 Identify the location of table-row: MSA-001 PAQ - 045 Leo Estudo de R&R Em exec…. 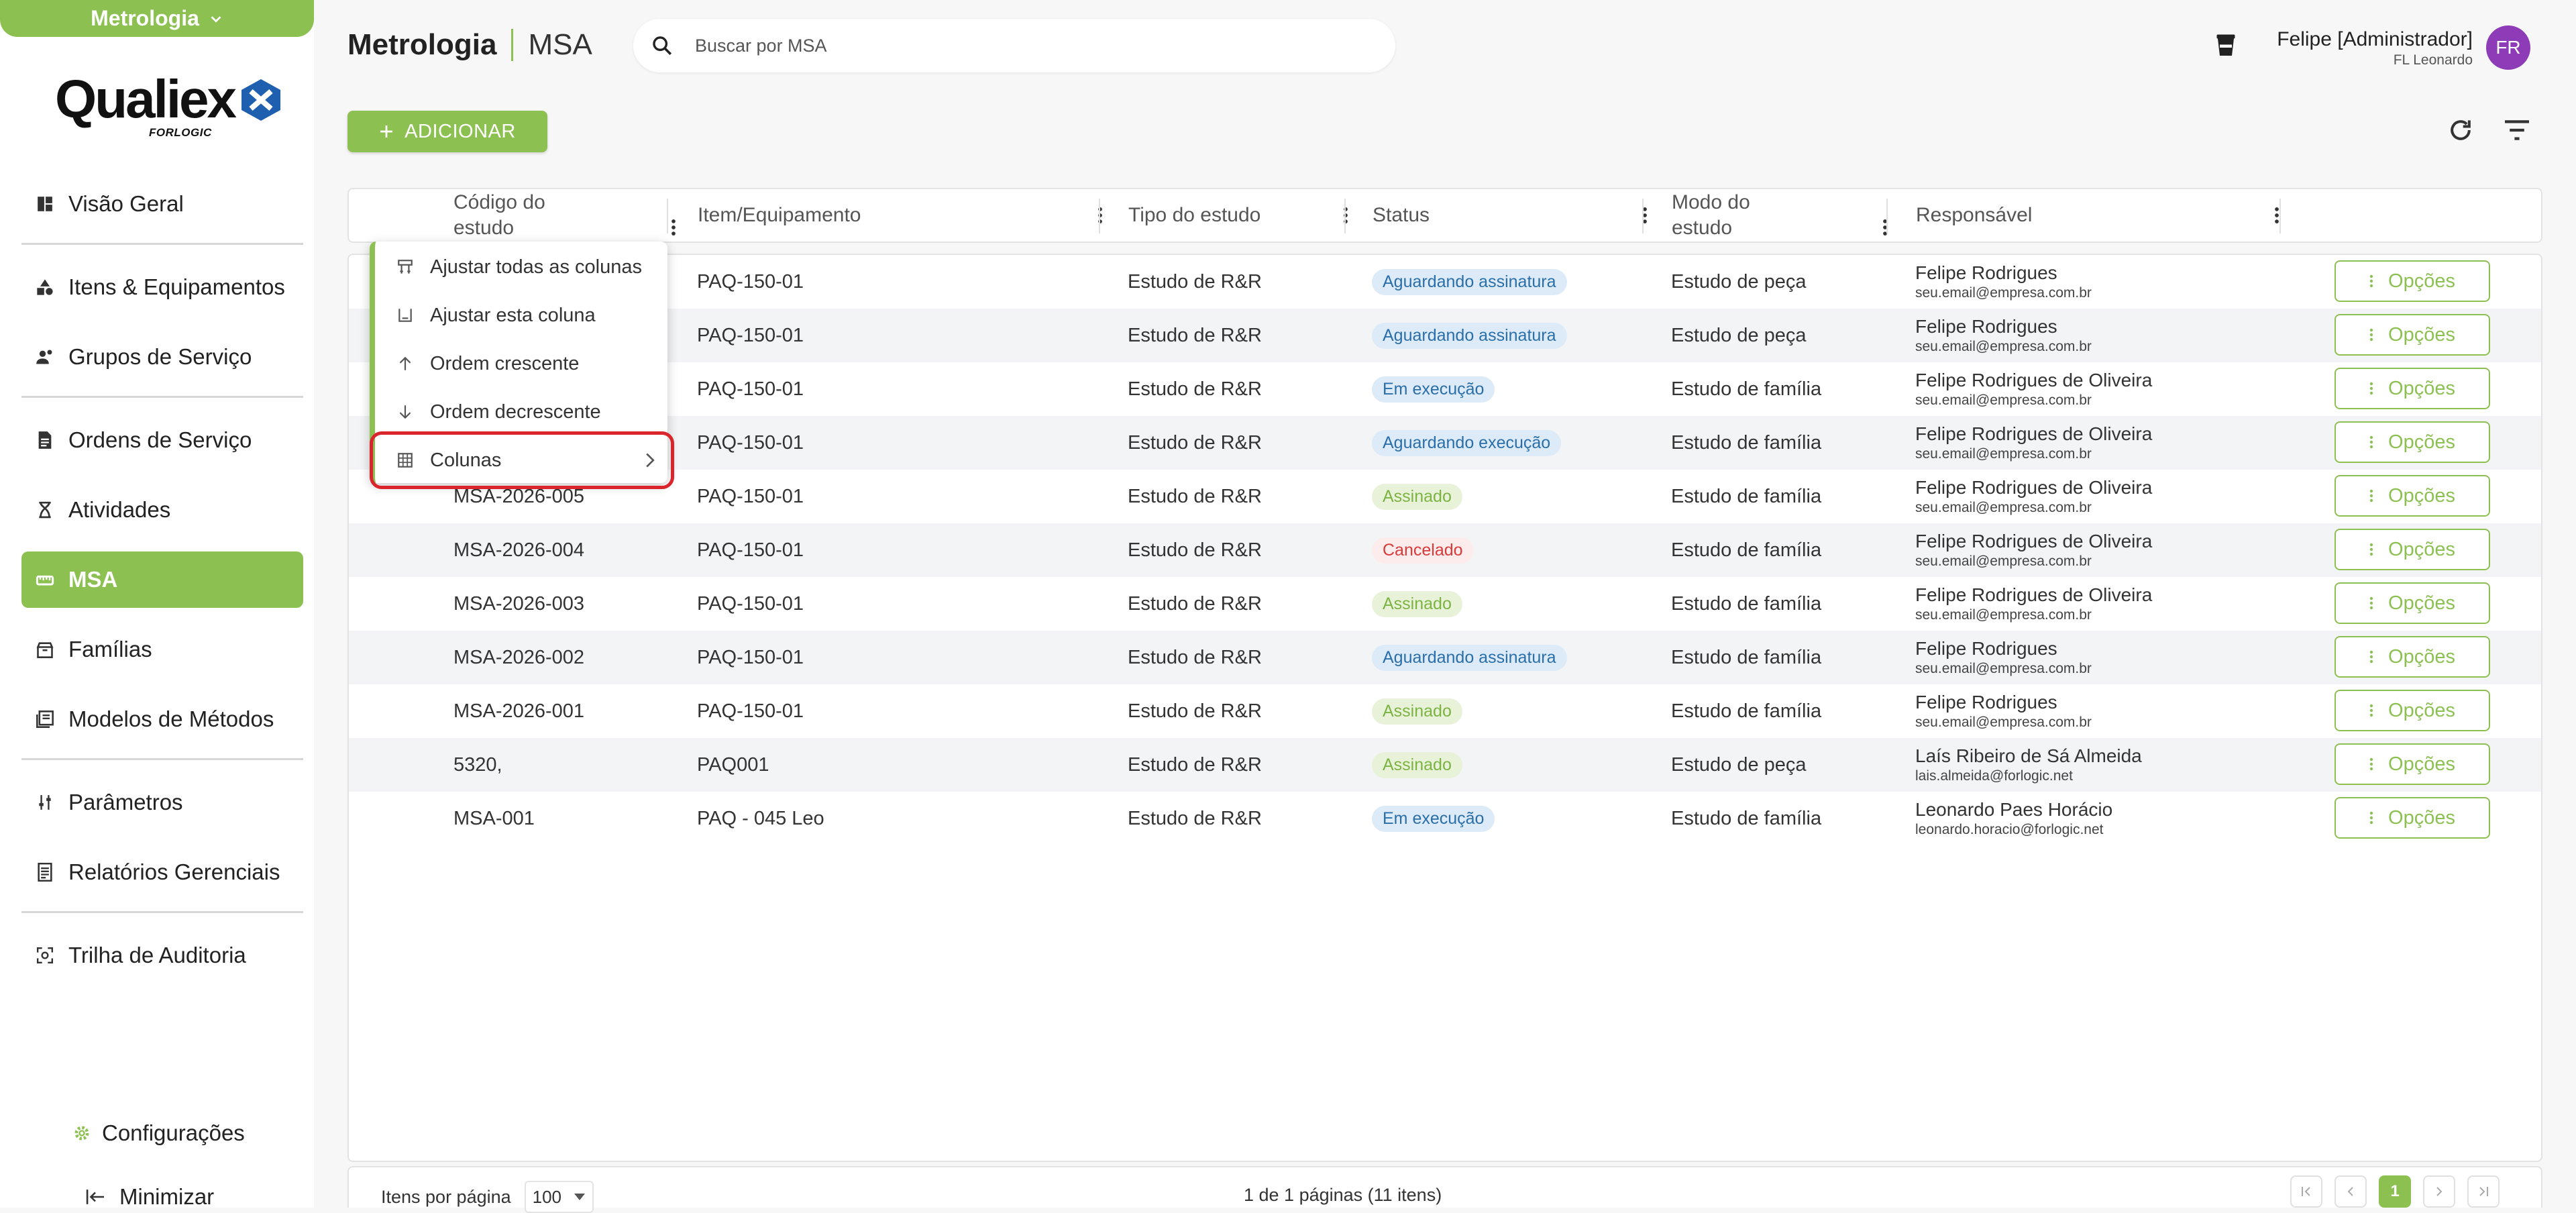
(1445, 818).